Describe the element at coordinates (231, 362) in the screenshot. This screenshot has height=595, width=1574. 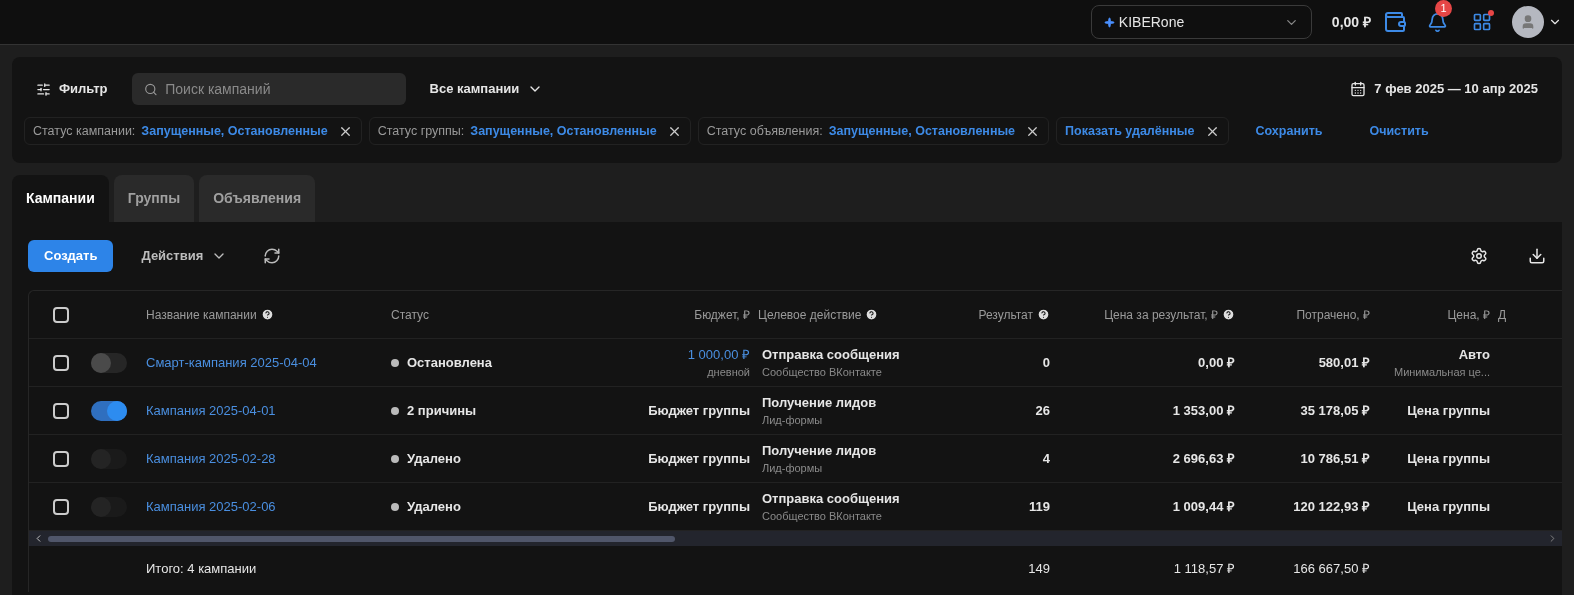
I see `campaign-link: Смарт-кампания 2025-04-04` at that location.